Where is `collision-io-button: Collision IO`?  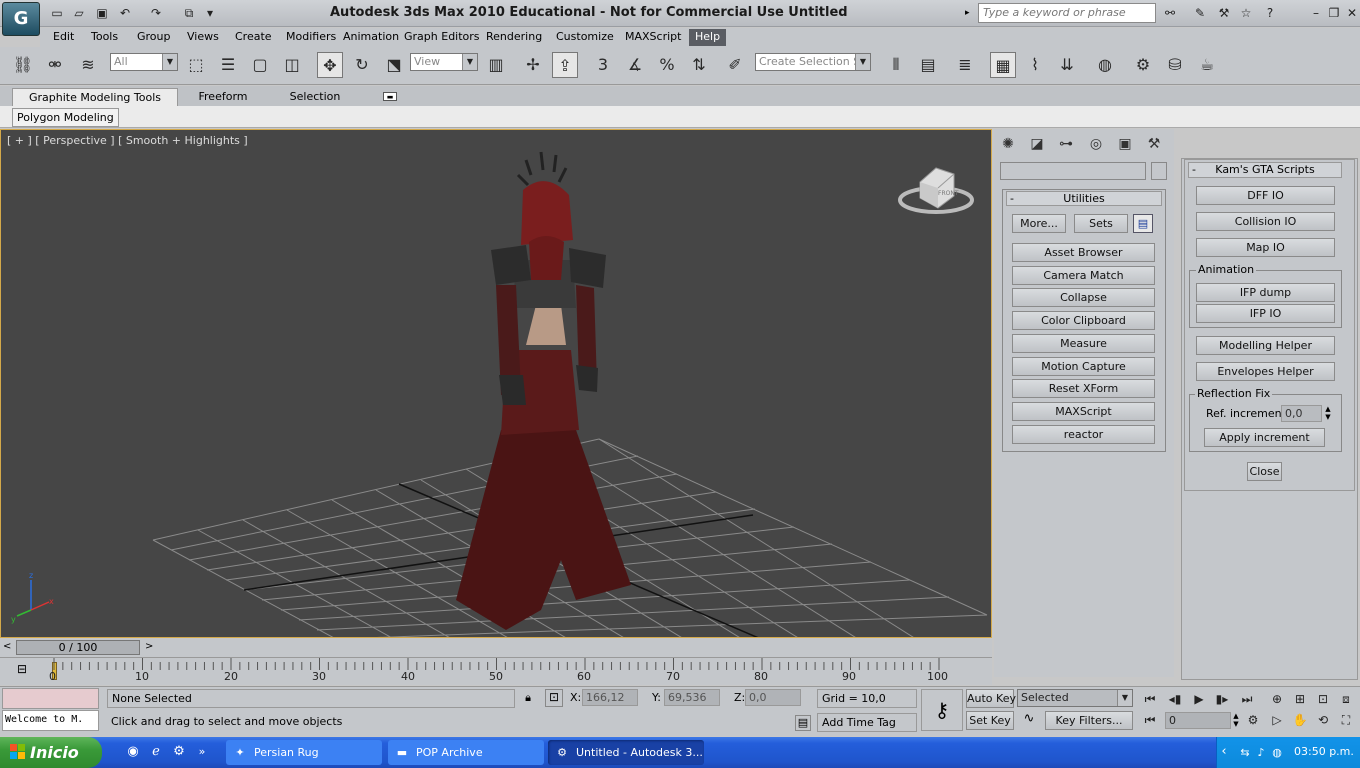 collision-io-button: Collision IO is located at coordinates (1265, 221).